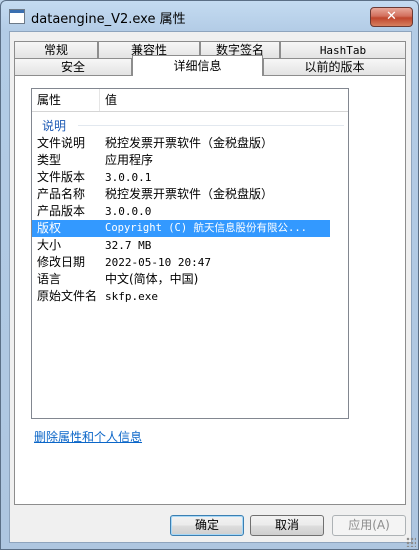  I want to click on ok-button: 确定, so click(207, 525).